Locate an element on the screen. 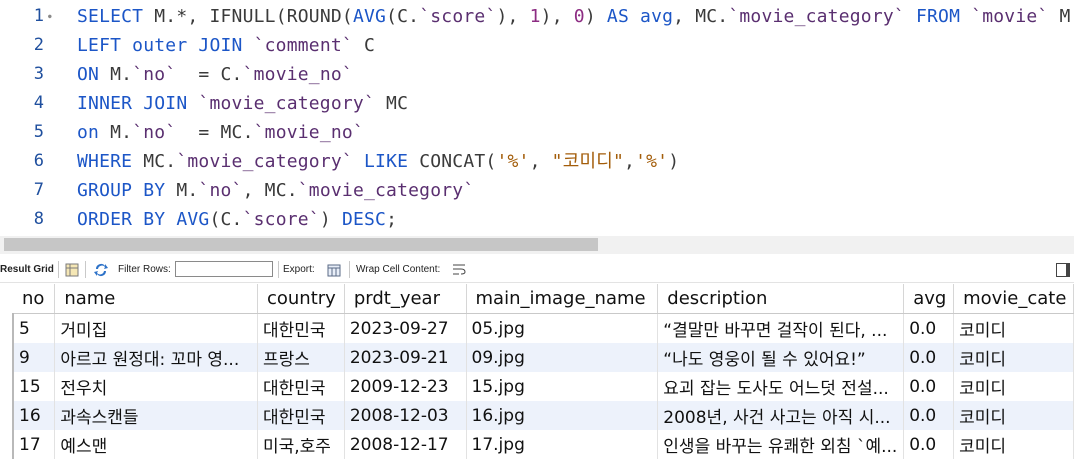  code-token: 1 is located at coordinates (535, 16).